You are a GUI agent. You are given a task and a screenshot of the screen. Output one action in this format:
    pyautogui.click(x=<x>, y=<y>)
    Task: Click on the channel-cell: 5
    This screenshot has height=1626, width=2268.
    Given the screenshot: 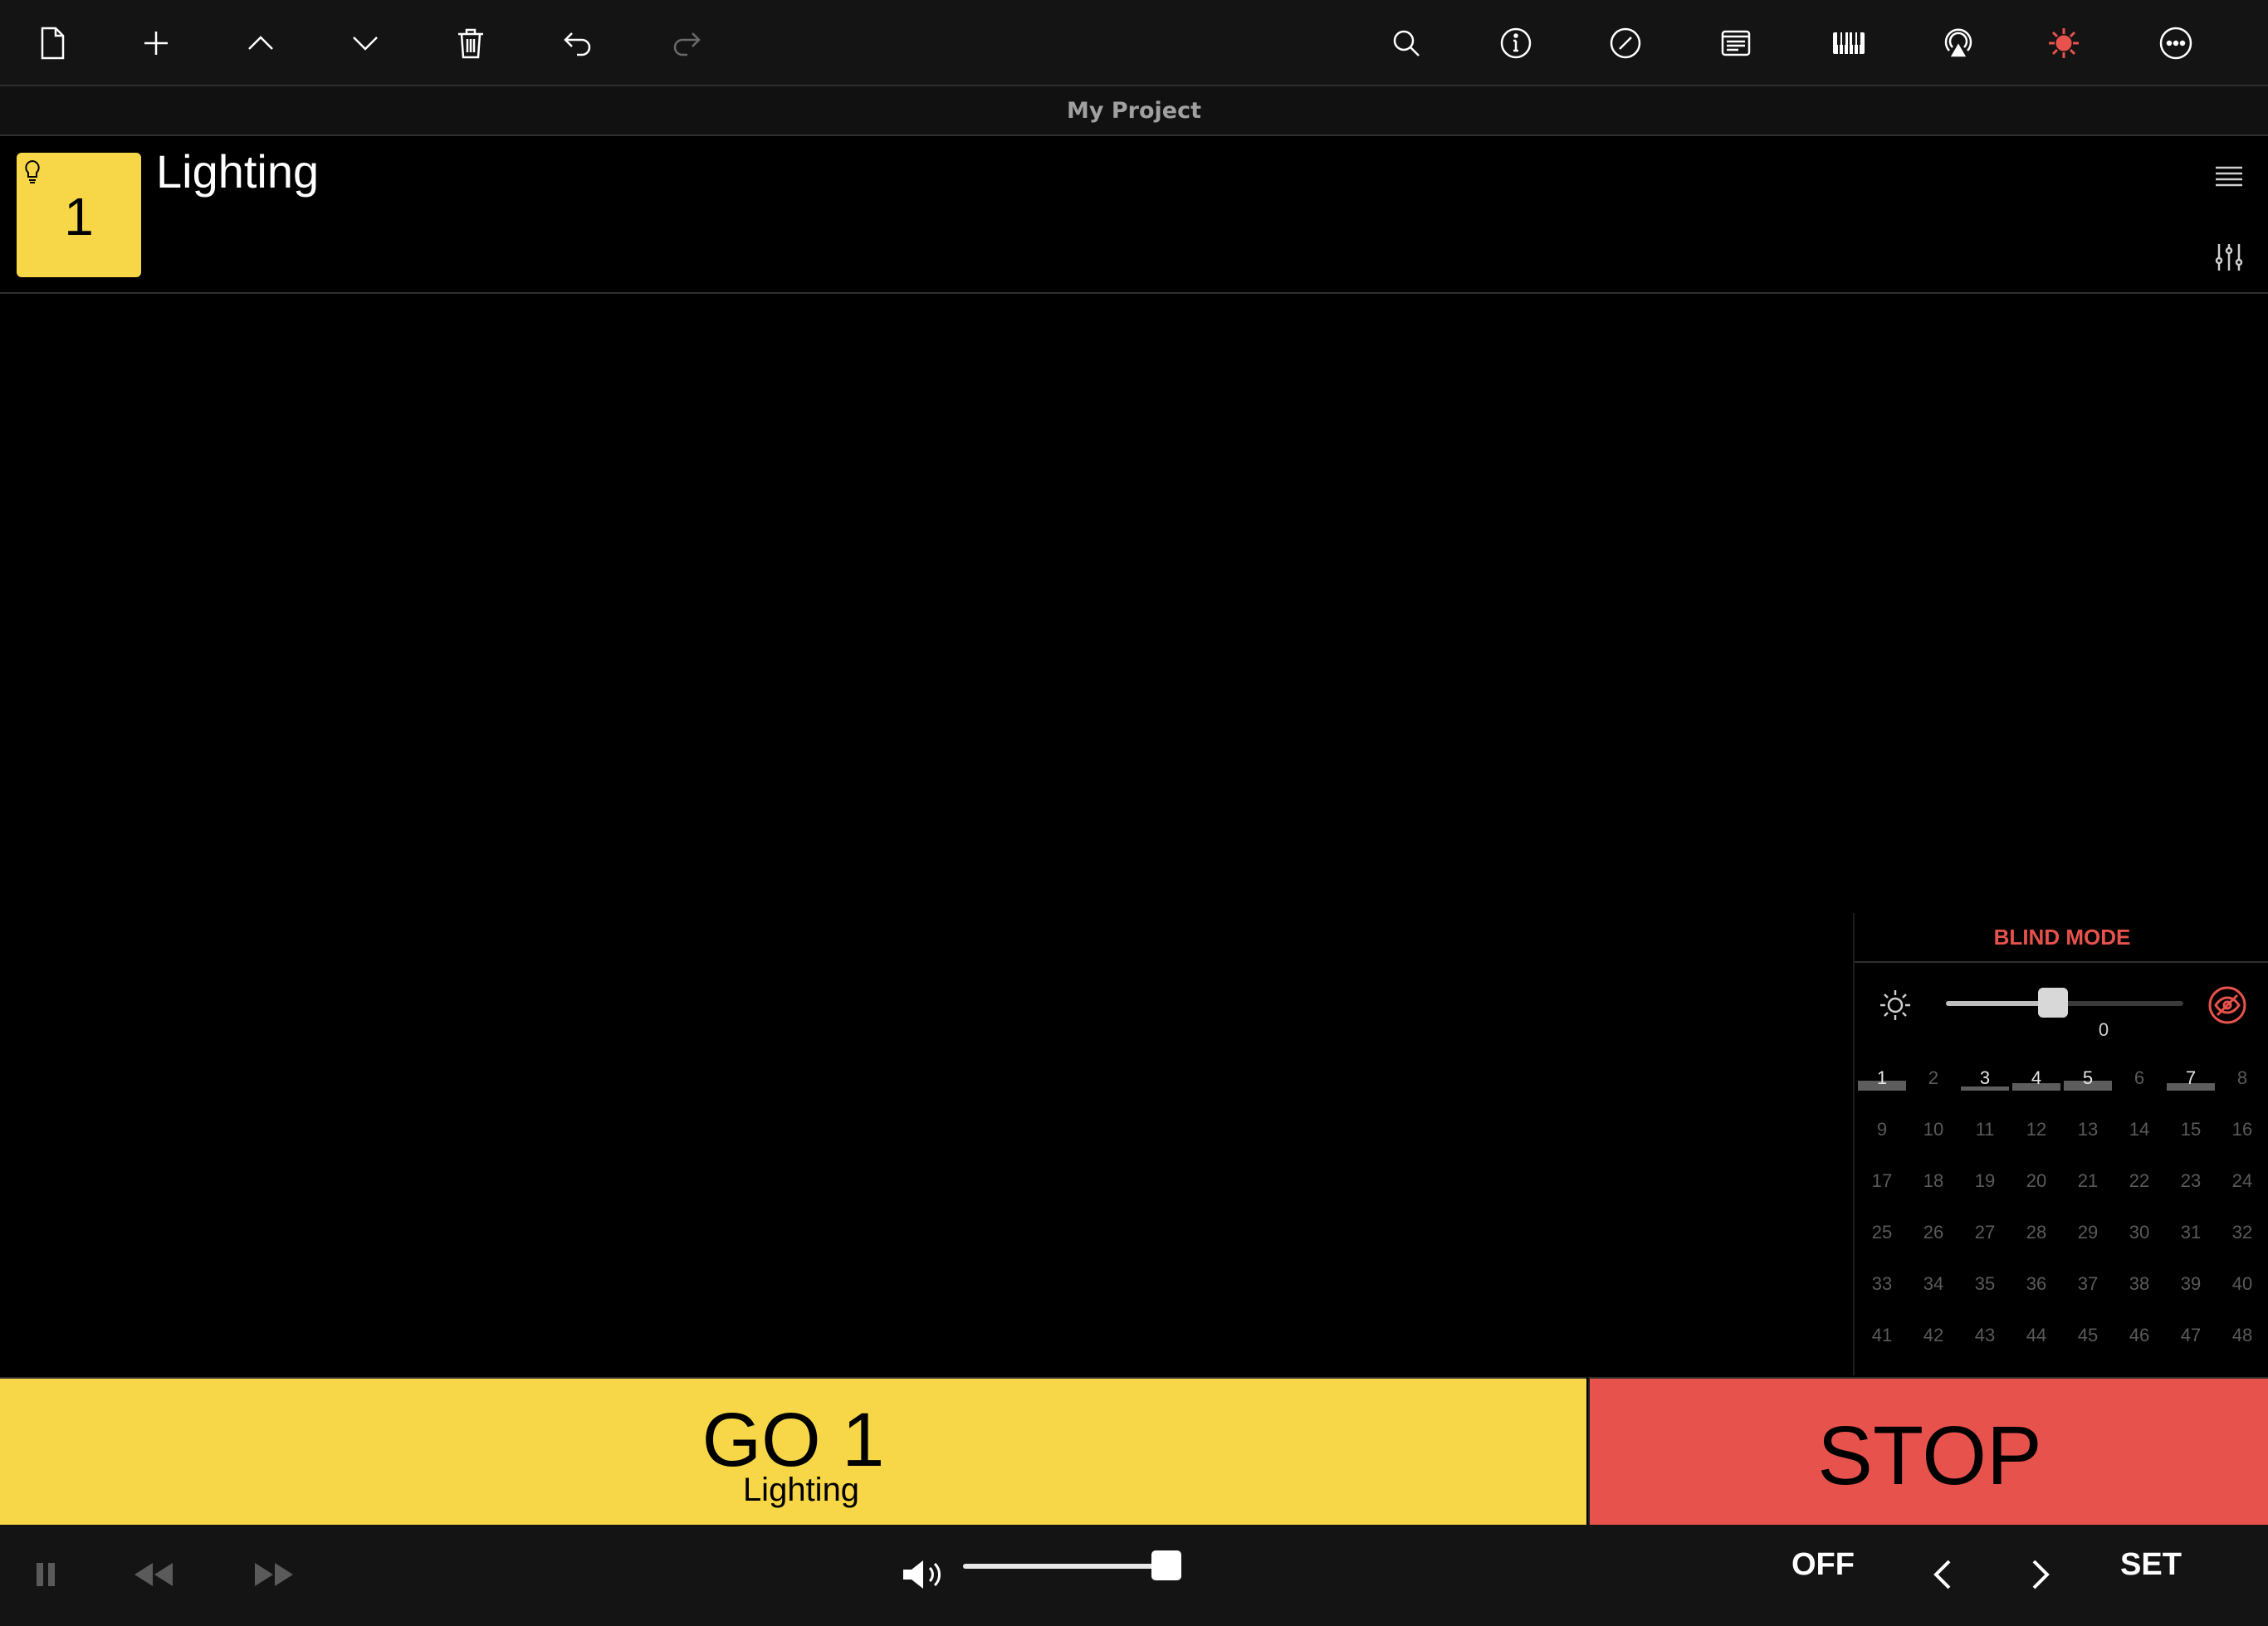 What is the action you would take?
    pyautogui.click(x=2088, y=1086)
    